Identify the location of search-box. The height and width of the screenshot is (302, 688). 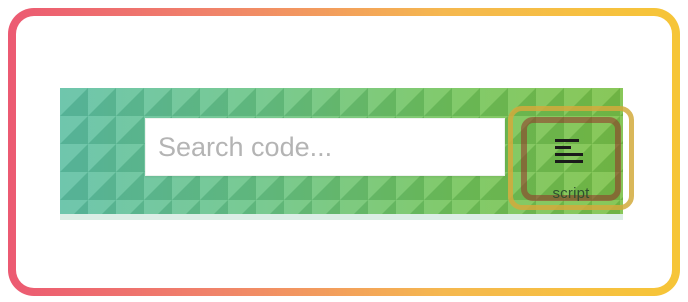
(325, 147).